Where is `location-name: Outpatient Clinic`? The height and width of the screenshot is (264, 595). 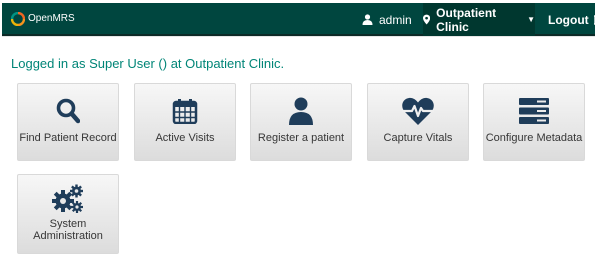
location-name: Outpatient Clinic is located at coordinates (466, 19).